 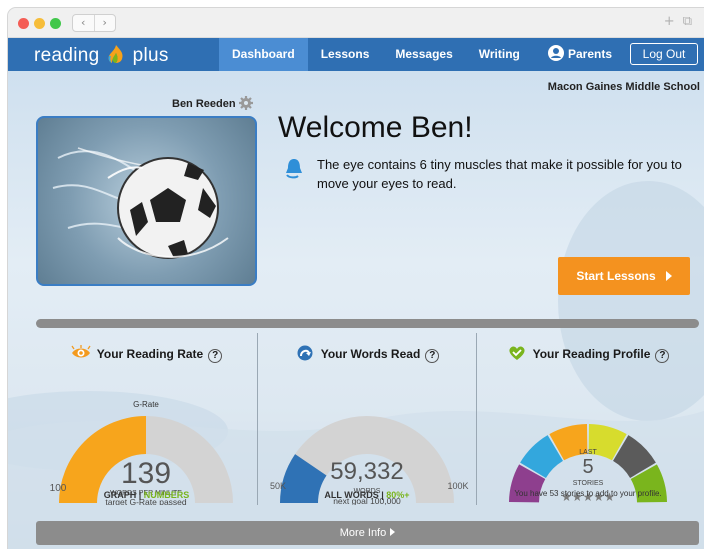 I want to click on reading-profile-gauge: LAST 5 STORIES ★★★★★, so click(x=588, y=464).